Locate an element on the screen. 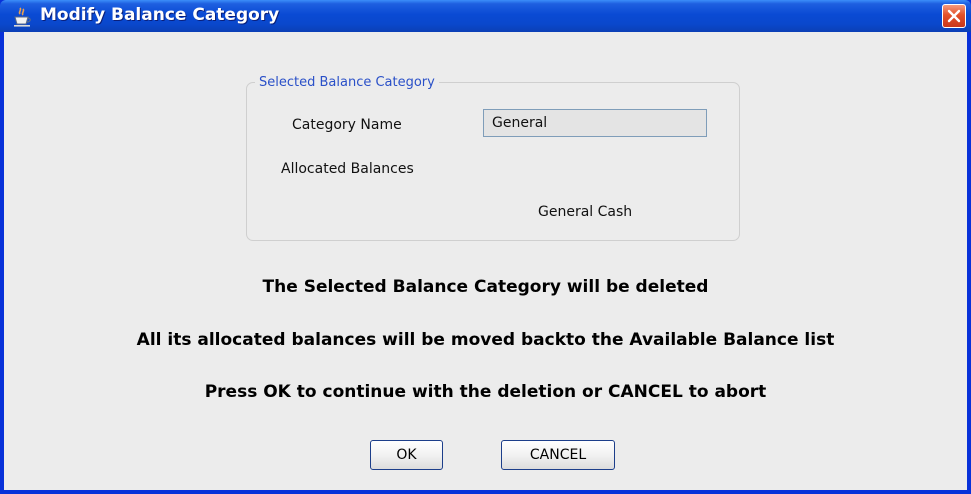 The height and width of the screenshot is (494, 971). window-title: Modify Balance Category is located at coordinates (160, 15).